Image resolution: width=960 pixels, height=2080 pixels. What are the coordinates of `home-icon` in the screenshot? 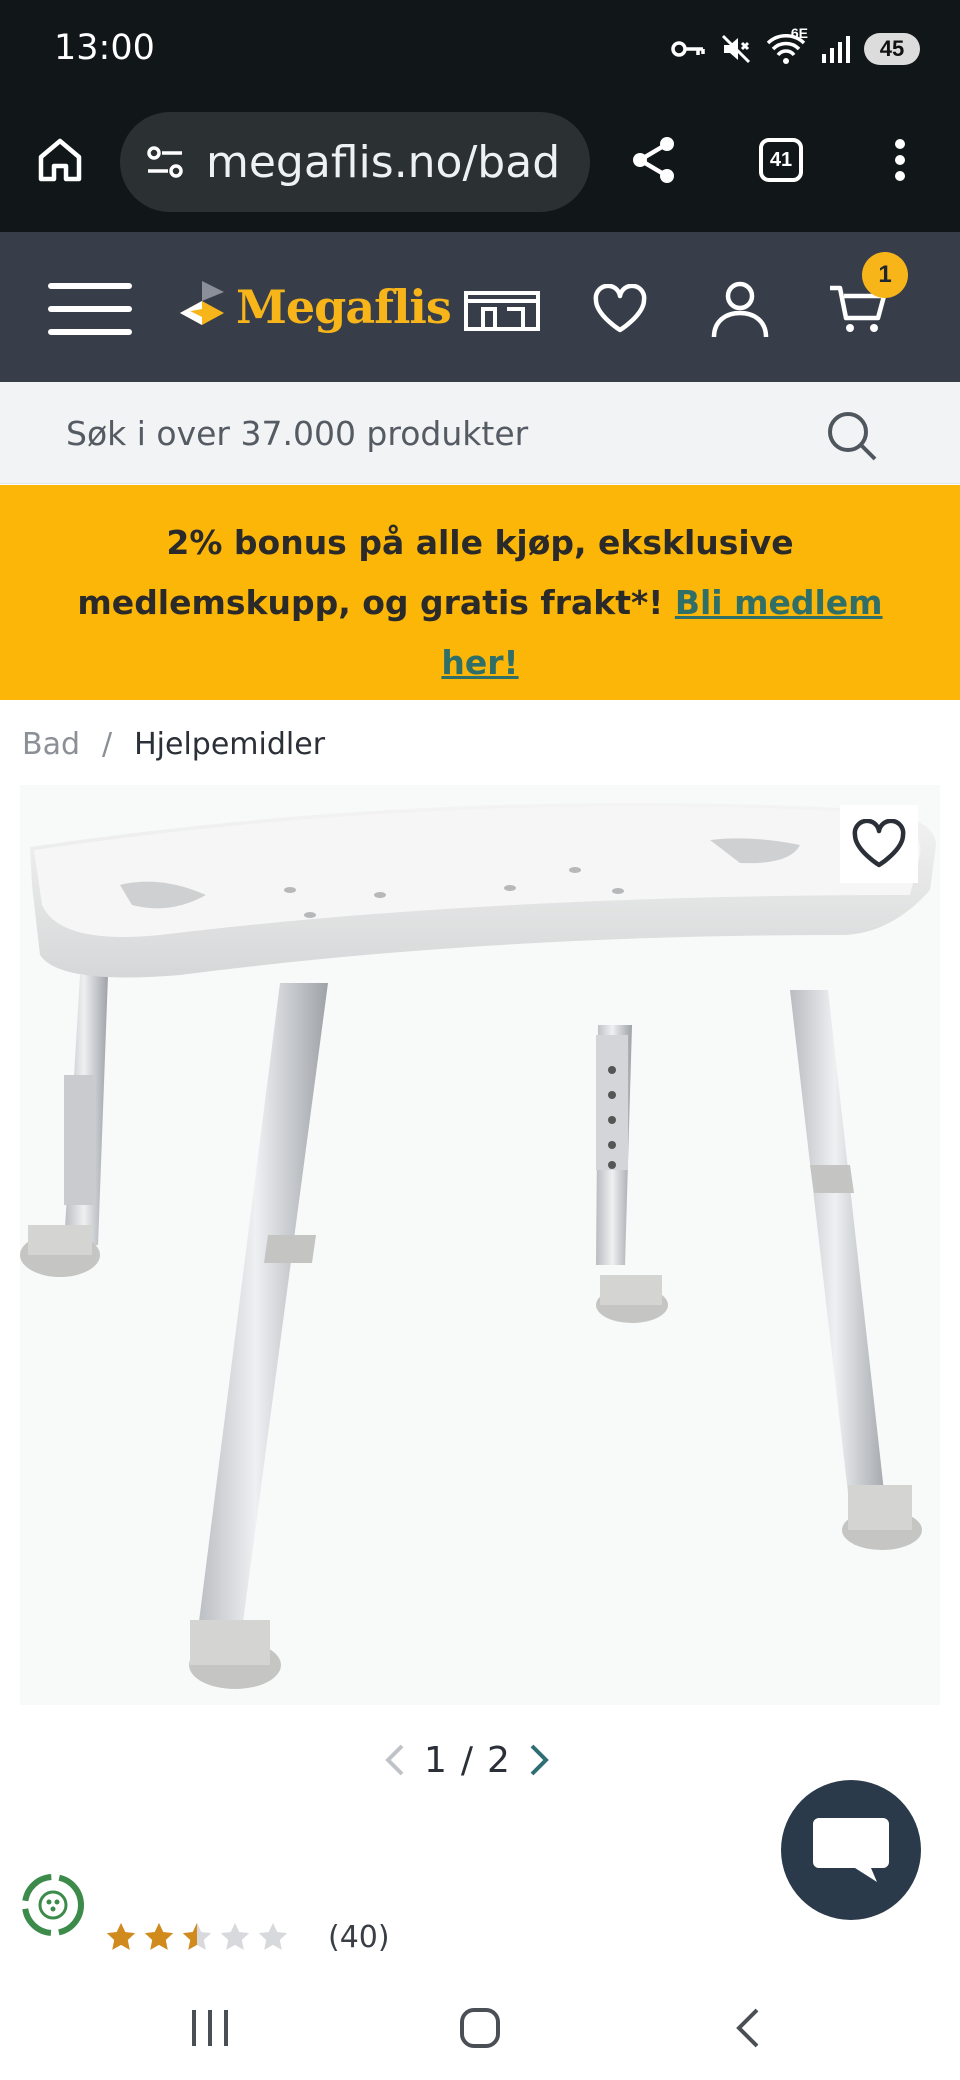 It's located at (60, 160).